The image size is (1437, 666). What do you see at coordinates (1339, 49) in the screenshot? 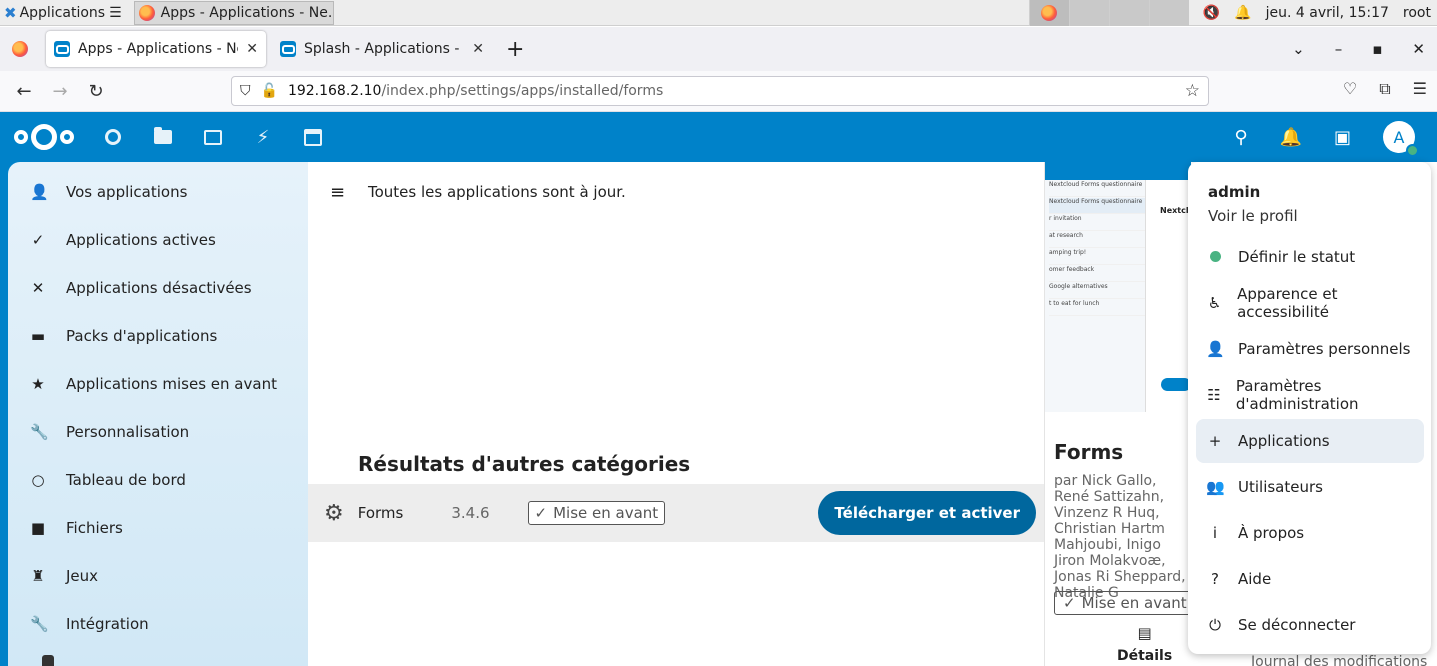
I see `minimize-icon: –` at bounding box center [1339, 49].